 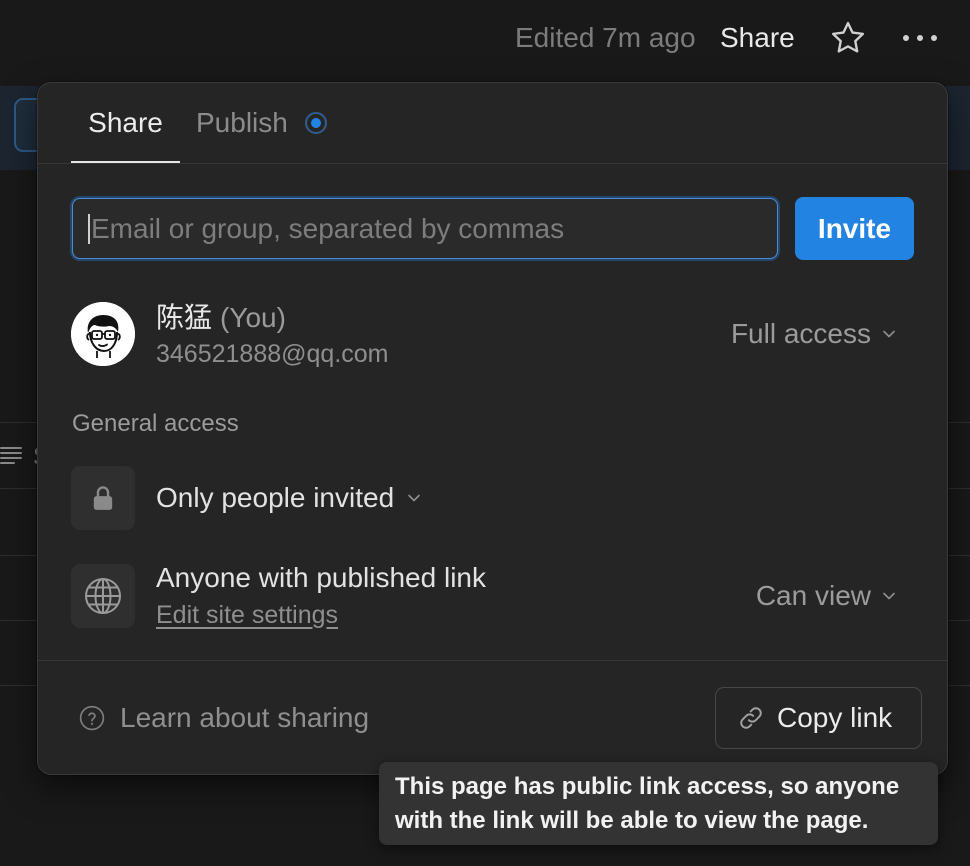 I want to click on cartoon-avatar-icon, so click(x=103, y=334).